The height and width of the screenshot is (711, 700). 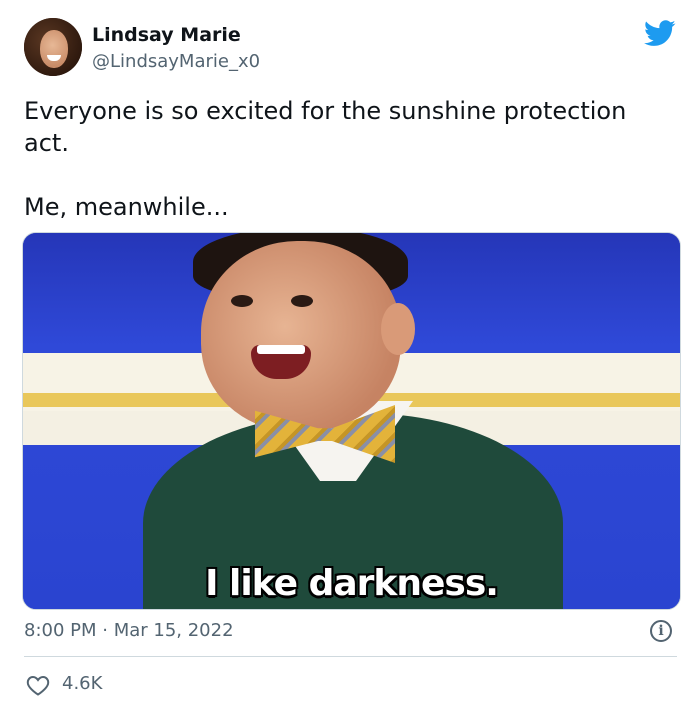 What do you see at coordinates (661, 631) in the screenshot?
I see `info-icon: i` at bounding box center [661, 631].